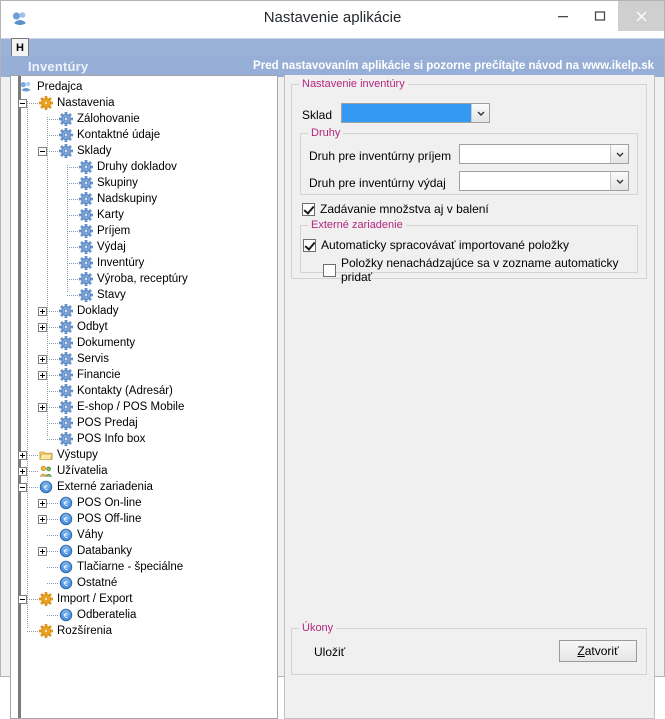 This screenshot has height=719, width=665. Describe the element at coordinates (144, 599) in the screenshot. I see `tree-item: Import / Export` at that location.